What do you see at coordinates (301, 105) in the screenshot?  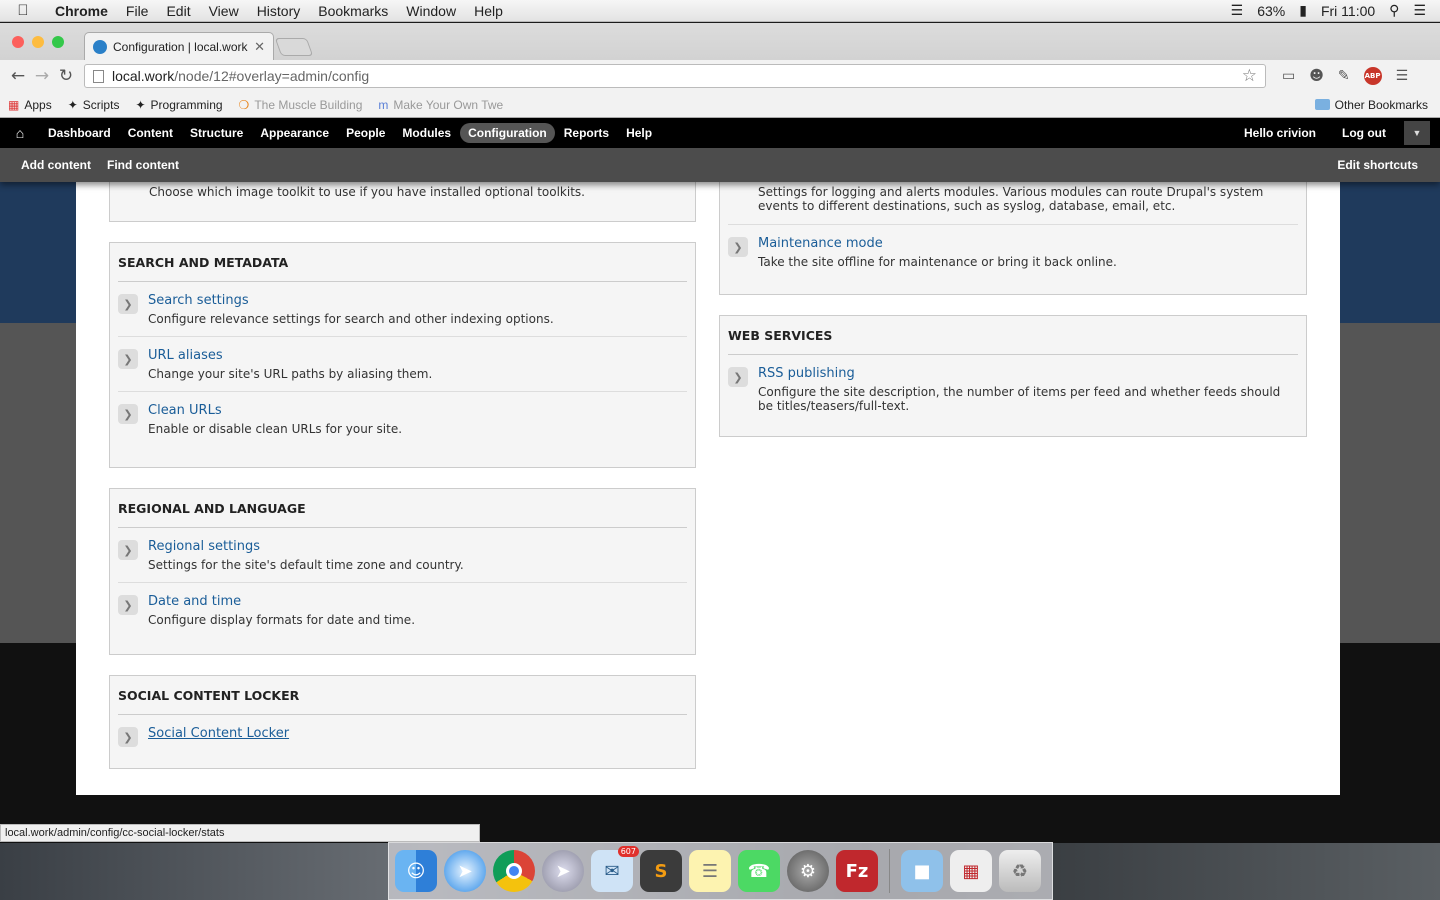 I see `bookmark-muscle-building: ❍ The Muscle Building` at bounding box center [301, 105].